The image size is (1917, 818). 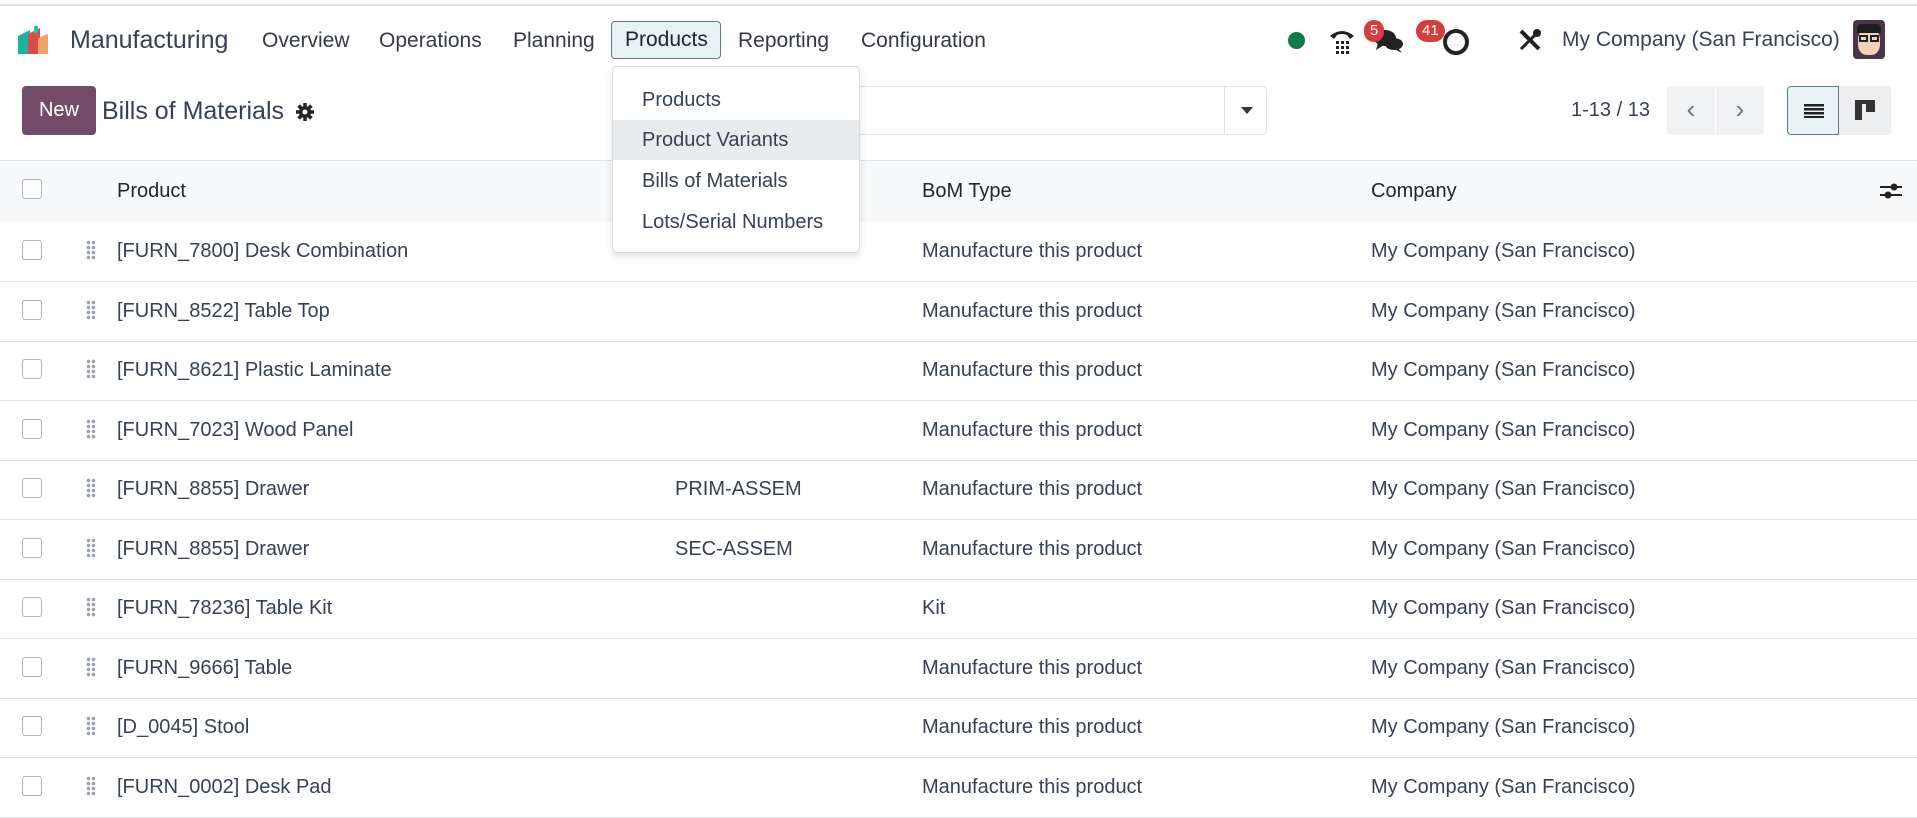 What do you see at coordinates (254, 370) in the screenshot?
I see `cell-product: [FURN_8621] Plastic Laminate` at bounding box center [254, 370].